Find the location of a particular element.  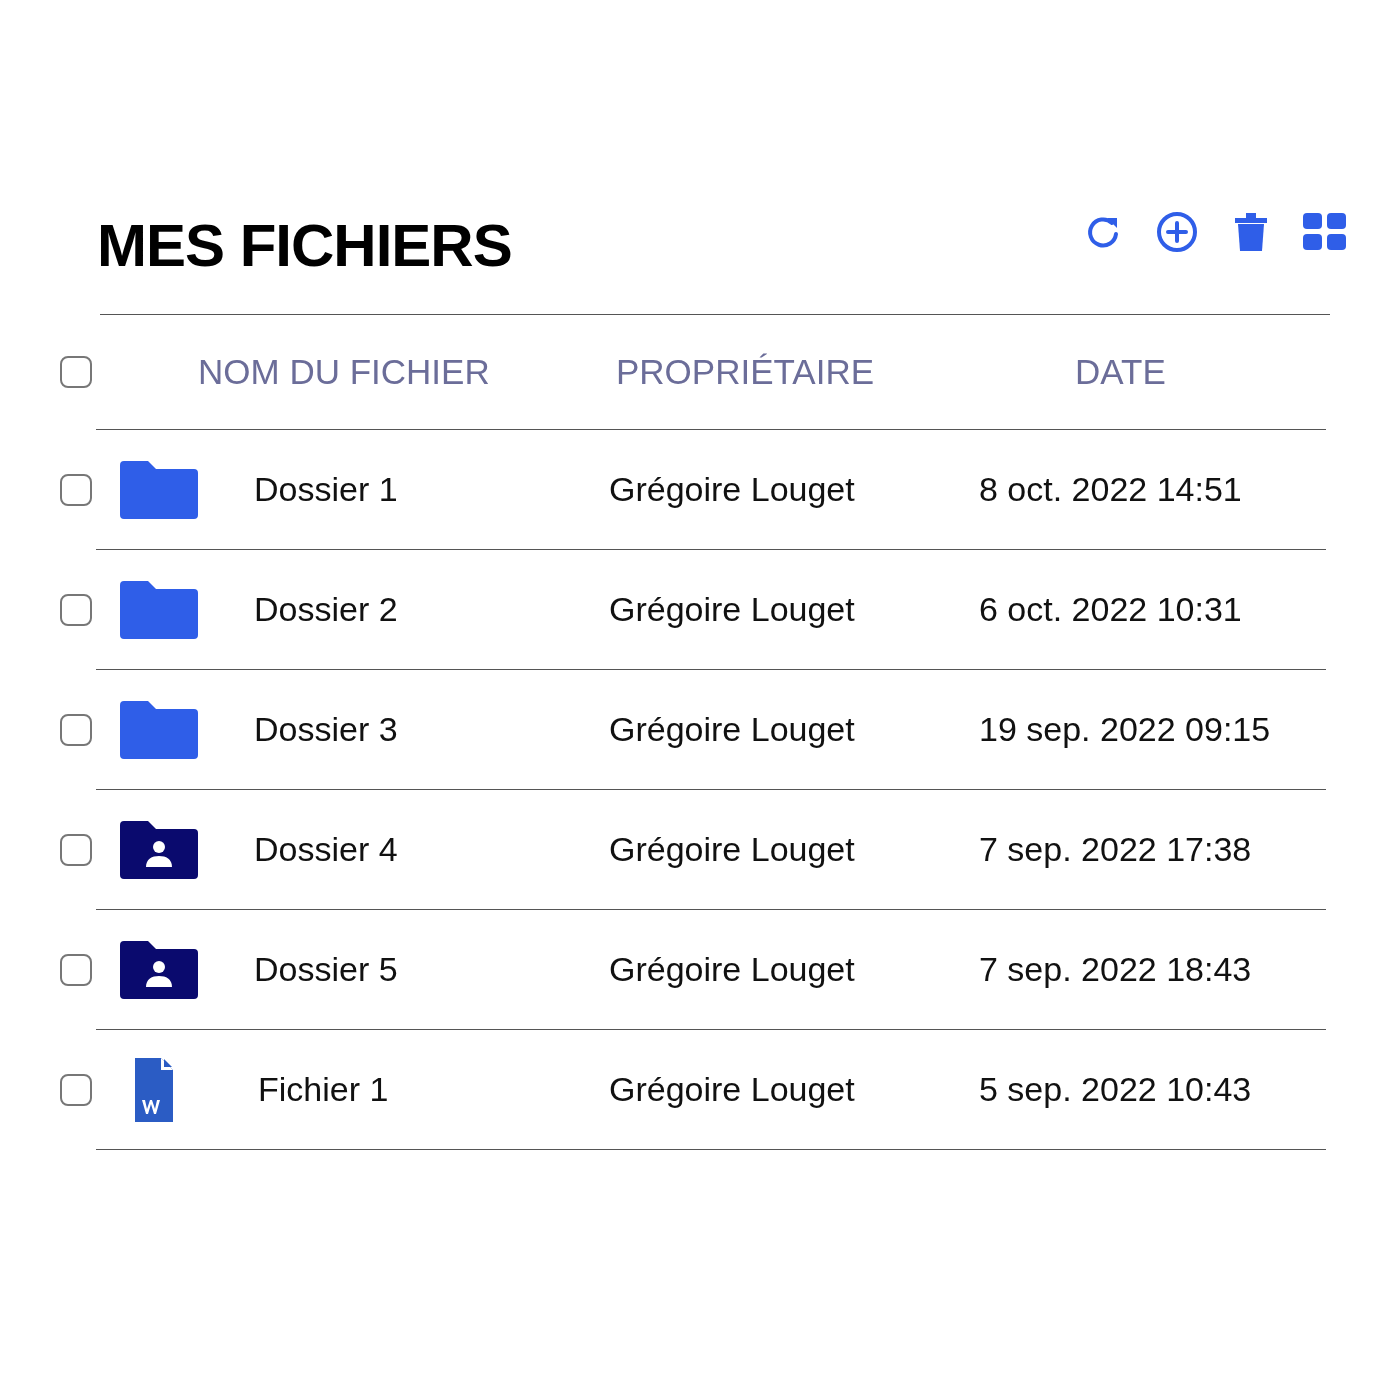

page-title: MES FICHIERS is located at coordinates (304, 246).